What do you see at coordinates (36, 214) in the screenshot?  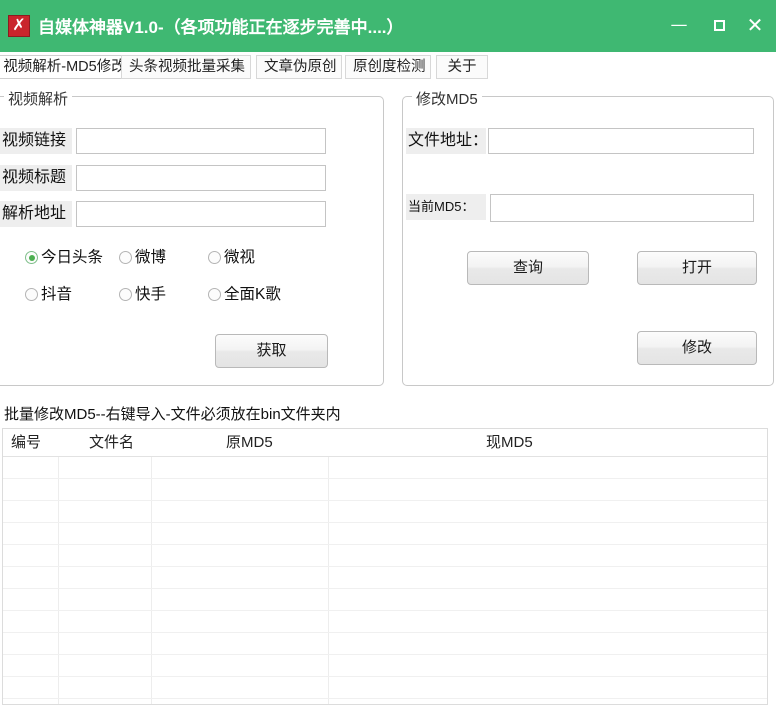 I see `parse-address-label: 解析地址` at bounding box center [36, 214].